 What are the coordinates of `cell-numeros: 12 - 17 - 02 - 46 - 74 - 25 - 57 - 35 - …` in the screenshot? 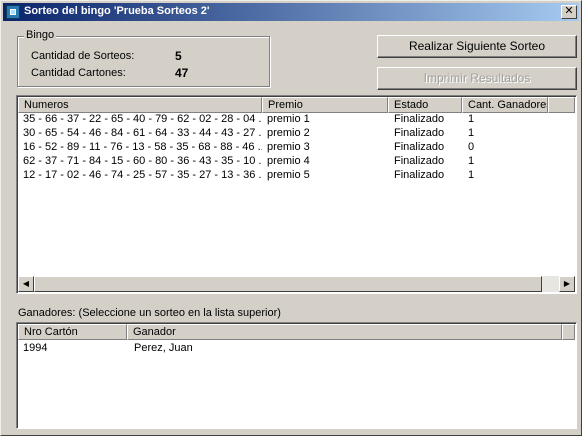 It's located at (142, 175).